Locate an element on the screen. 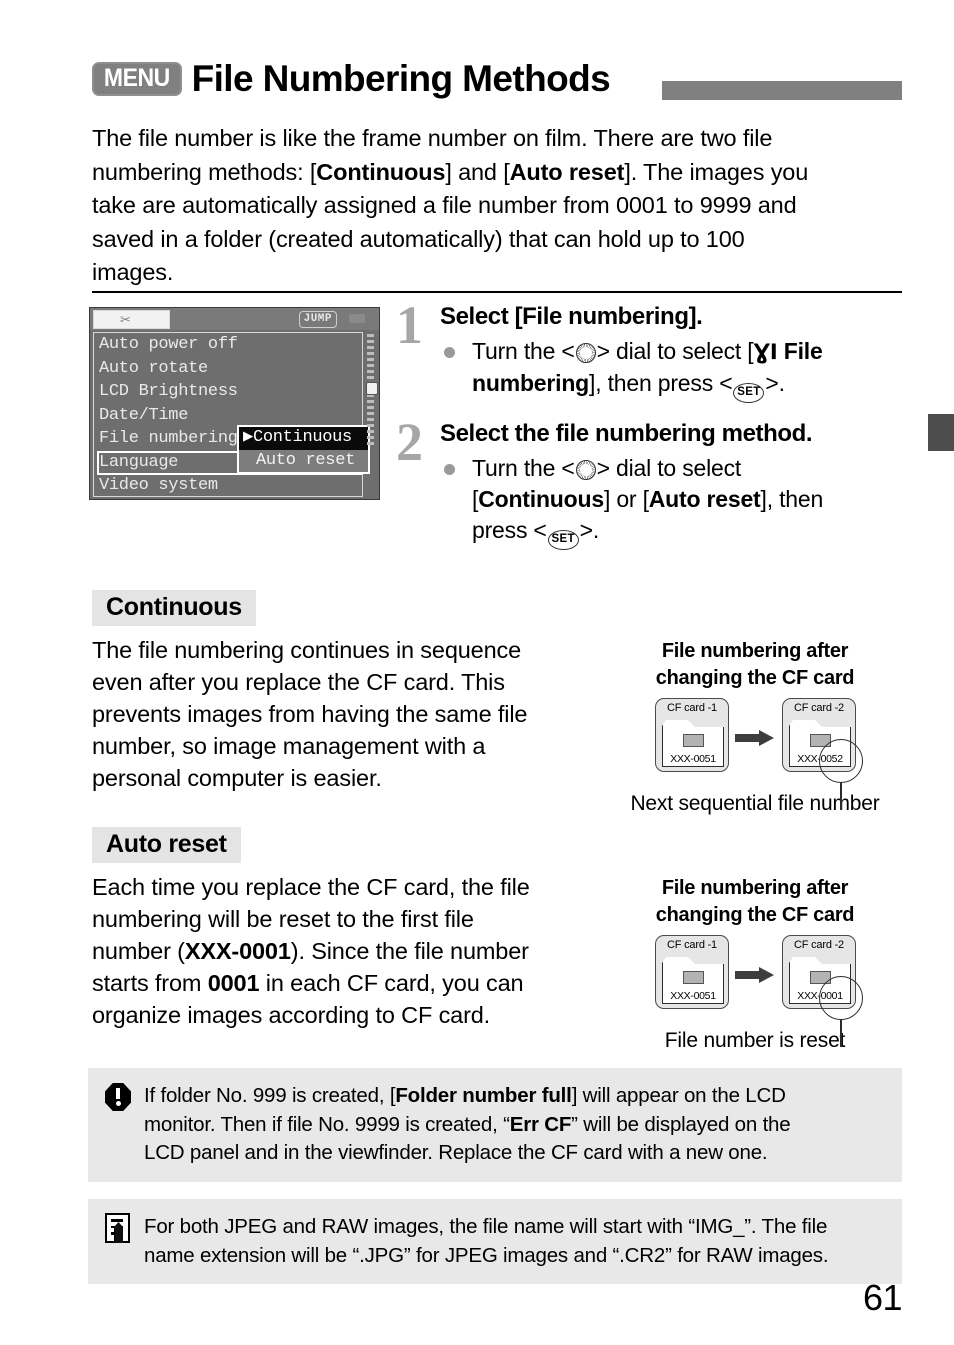 Image resolution: width=954 pixels, height=1345 pixels. step-number: 1 is located at coordinates (409, 325).